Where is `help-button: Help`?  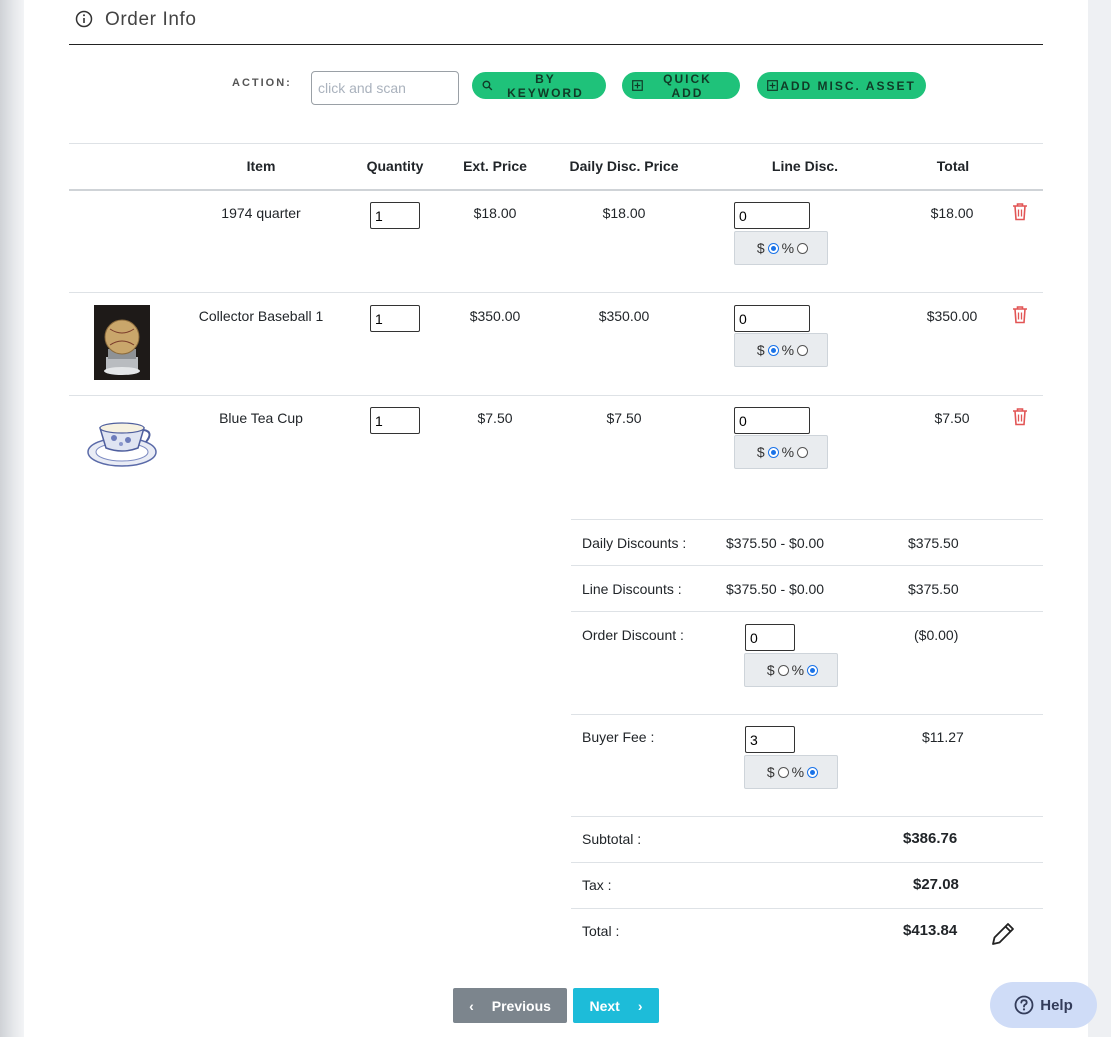
help-button: Help is located at coordinates (1043, 1005).